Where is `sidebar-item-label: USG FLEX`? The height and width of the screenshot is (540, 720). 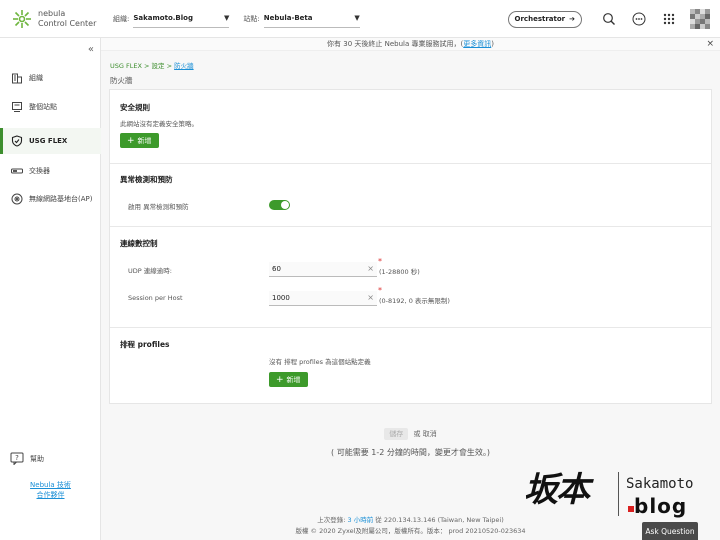
sidebar-item-label: USG FLEX is located at coordinates (48, 141).